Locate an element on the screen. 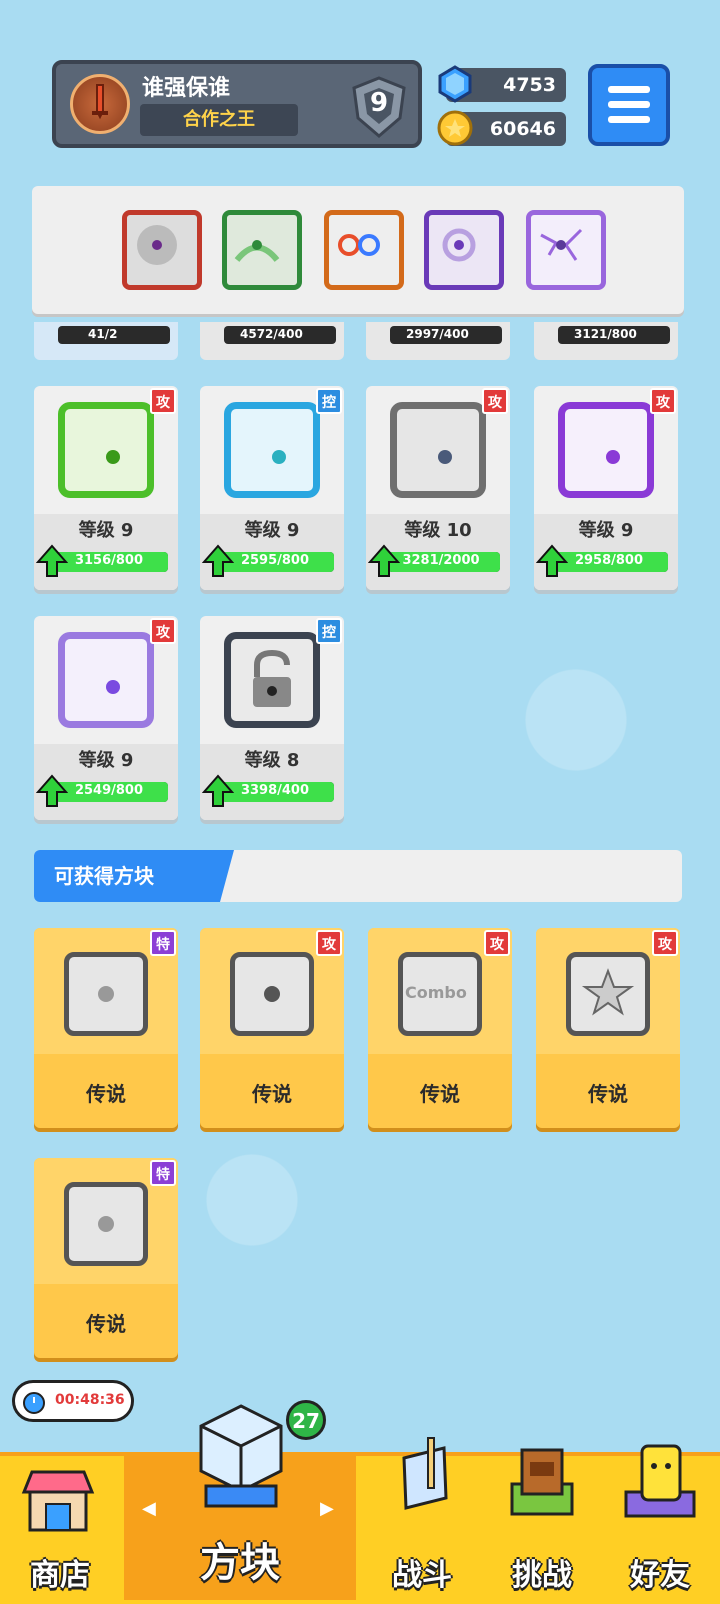 The image size is (720, 1604). equipped-dice-strip is located at coordinates (358, 250).